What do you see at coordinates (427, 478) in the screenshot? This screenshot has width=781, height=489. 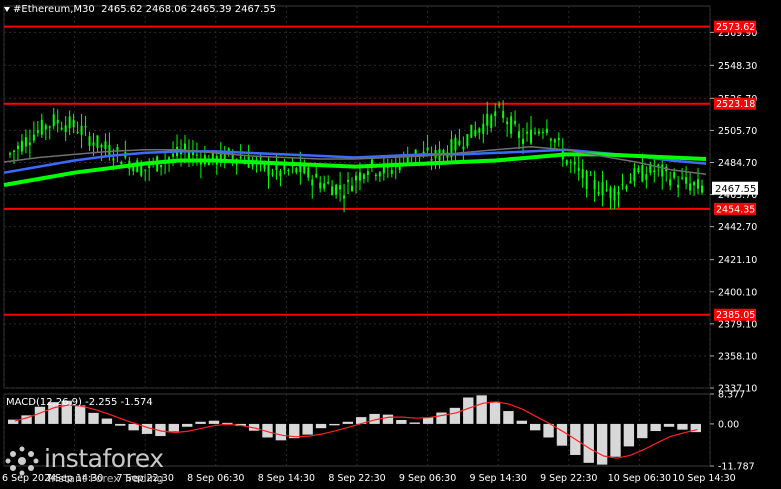 I see `x-tick-label: 9 Sep 06:30` at bounding box center [427, 478].